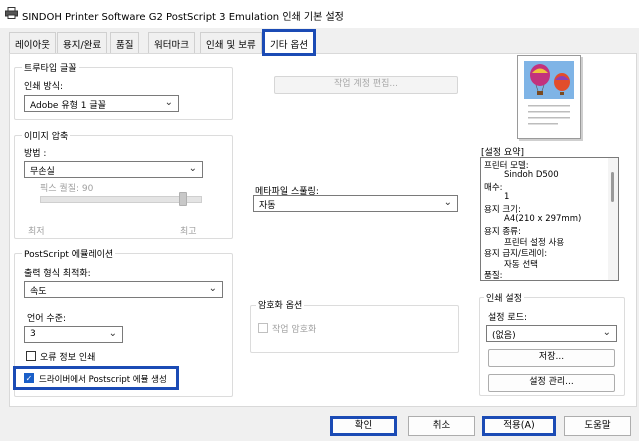 The height and width of the screenshot is (441, 639). I want to click on encryption-group-label: 암호화 옵션, so click(280, 304).